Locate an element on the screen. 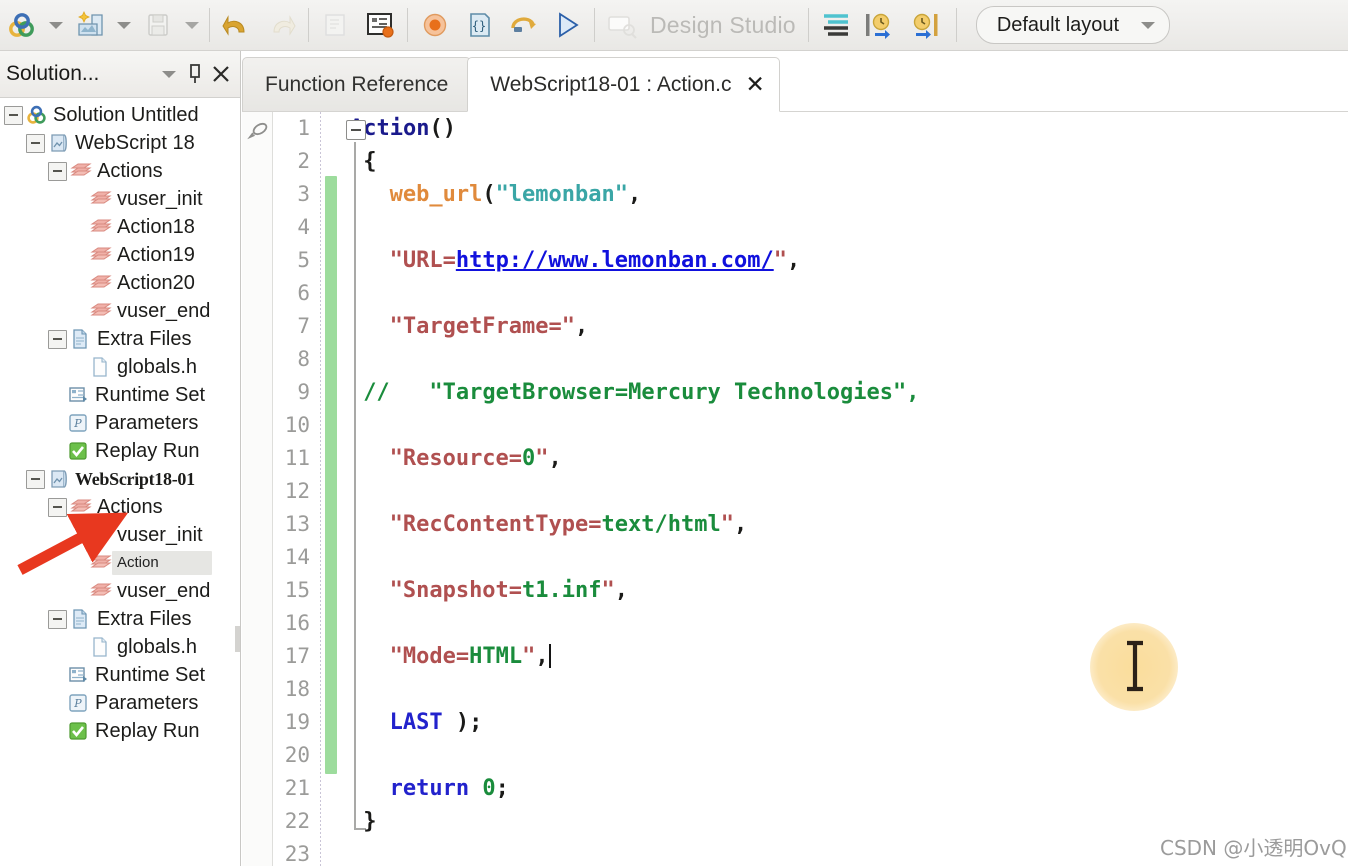  replay-button is located at coordinates (523, 25).